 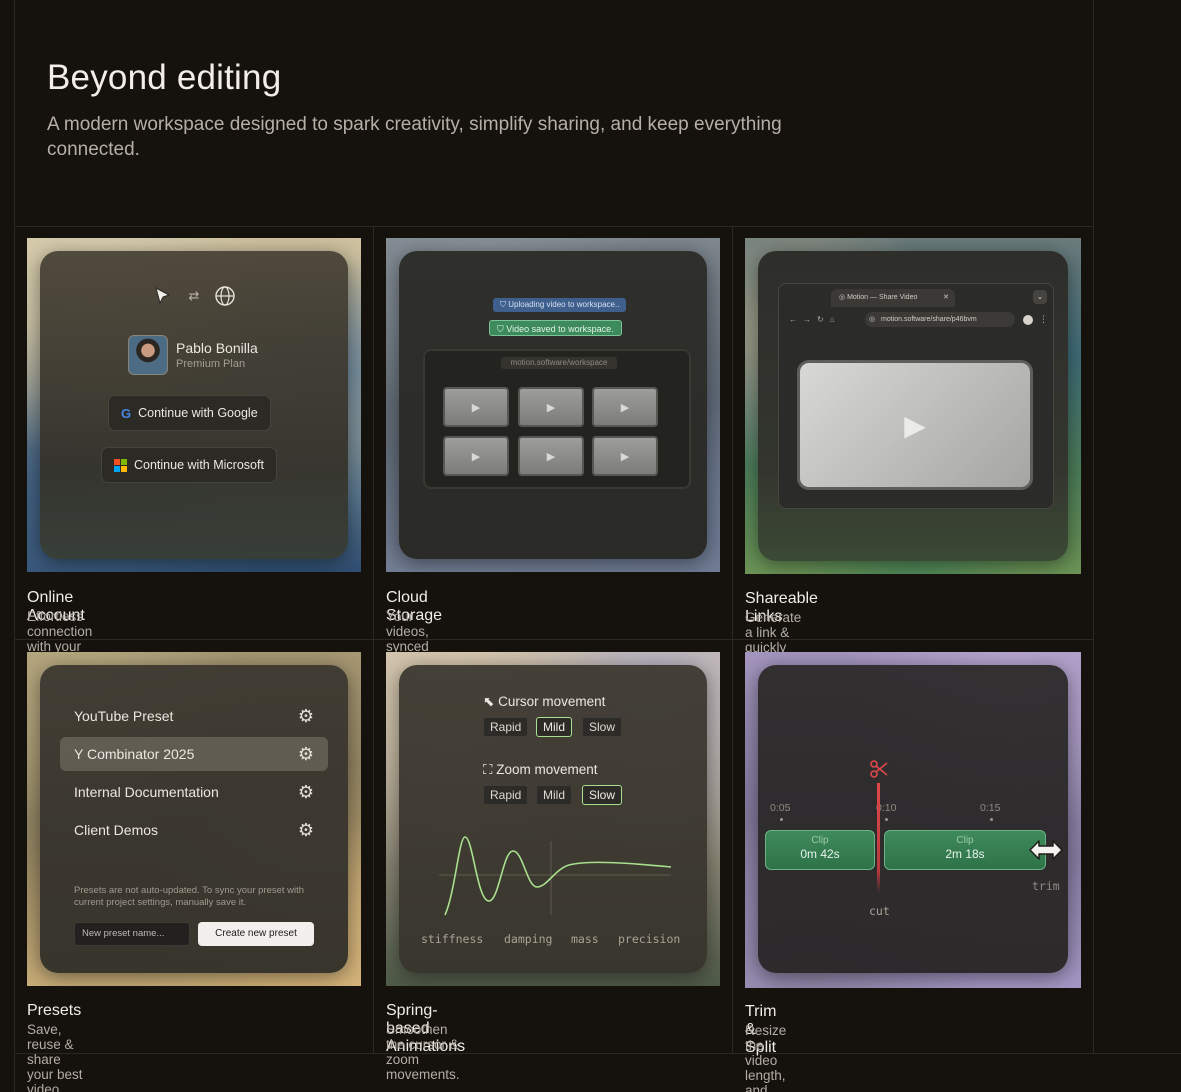 What do you see at coordinates (602, 727) in the screenshot?
I see `cursor-option-slow: Slow` at bounding box center [602, 727].